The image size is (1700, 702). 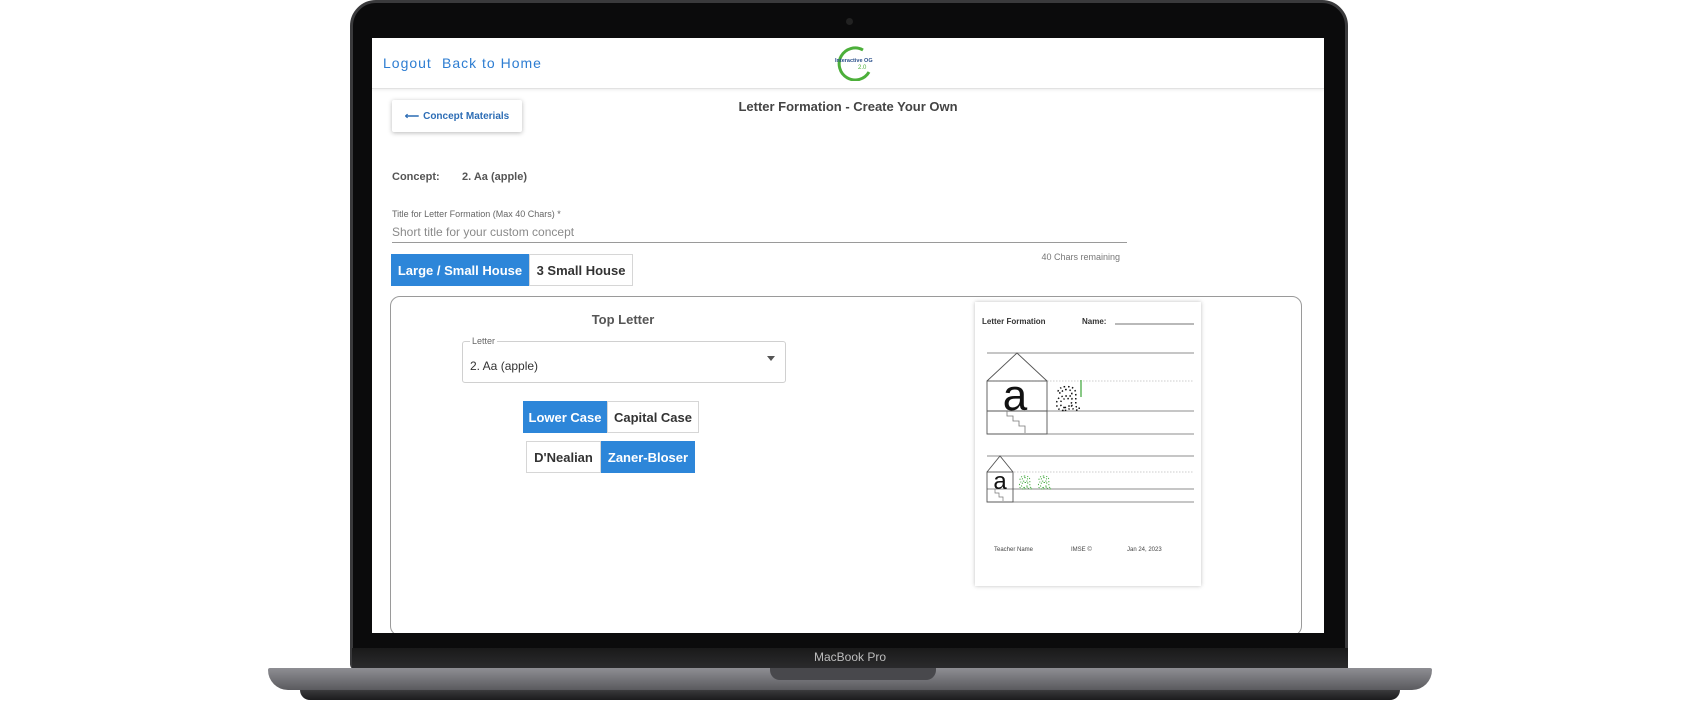 I want to click on dnealian-option: D'Nealian, so click(x=563, y=457).